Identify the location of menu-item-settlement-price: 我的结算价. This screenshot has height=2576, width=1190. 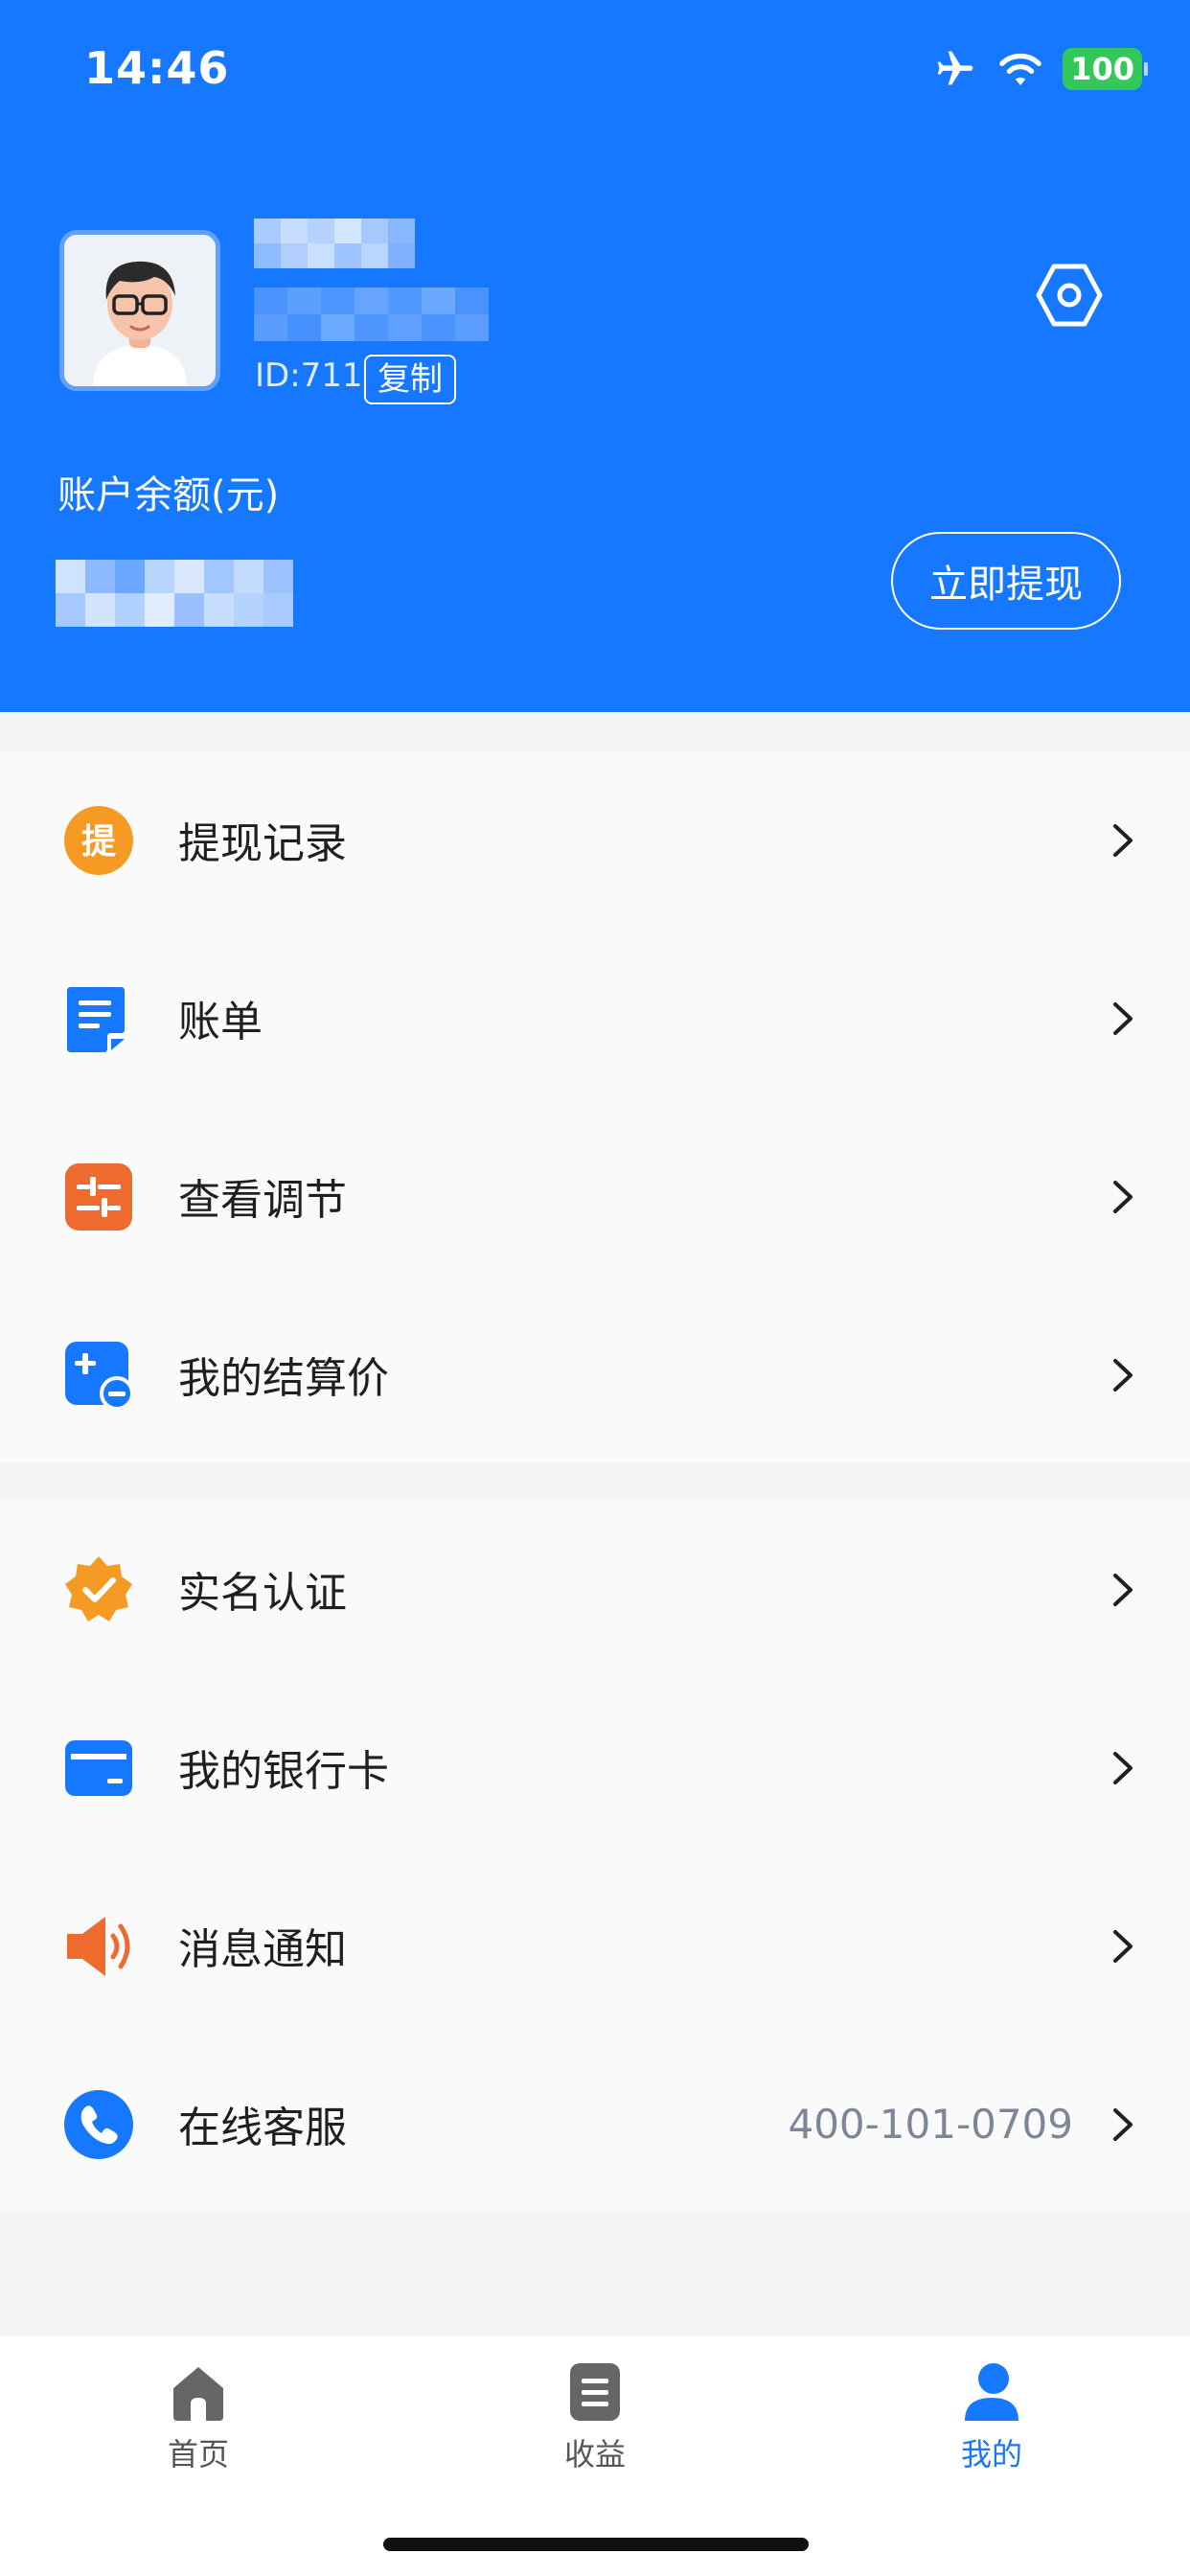
(595, 1374).